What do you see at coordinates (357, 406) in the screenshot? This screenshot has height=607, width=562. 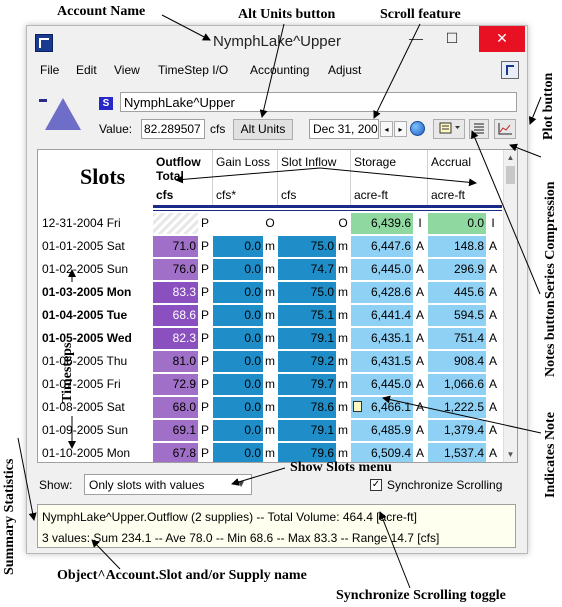 I see `note-indicator-icon` at bounding box center [357, 406].